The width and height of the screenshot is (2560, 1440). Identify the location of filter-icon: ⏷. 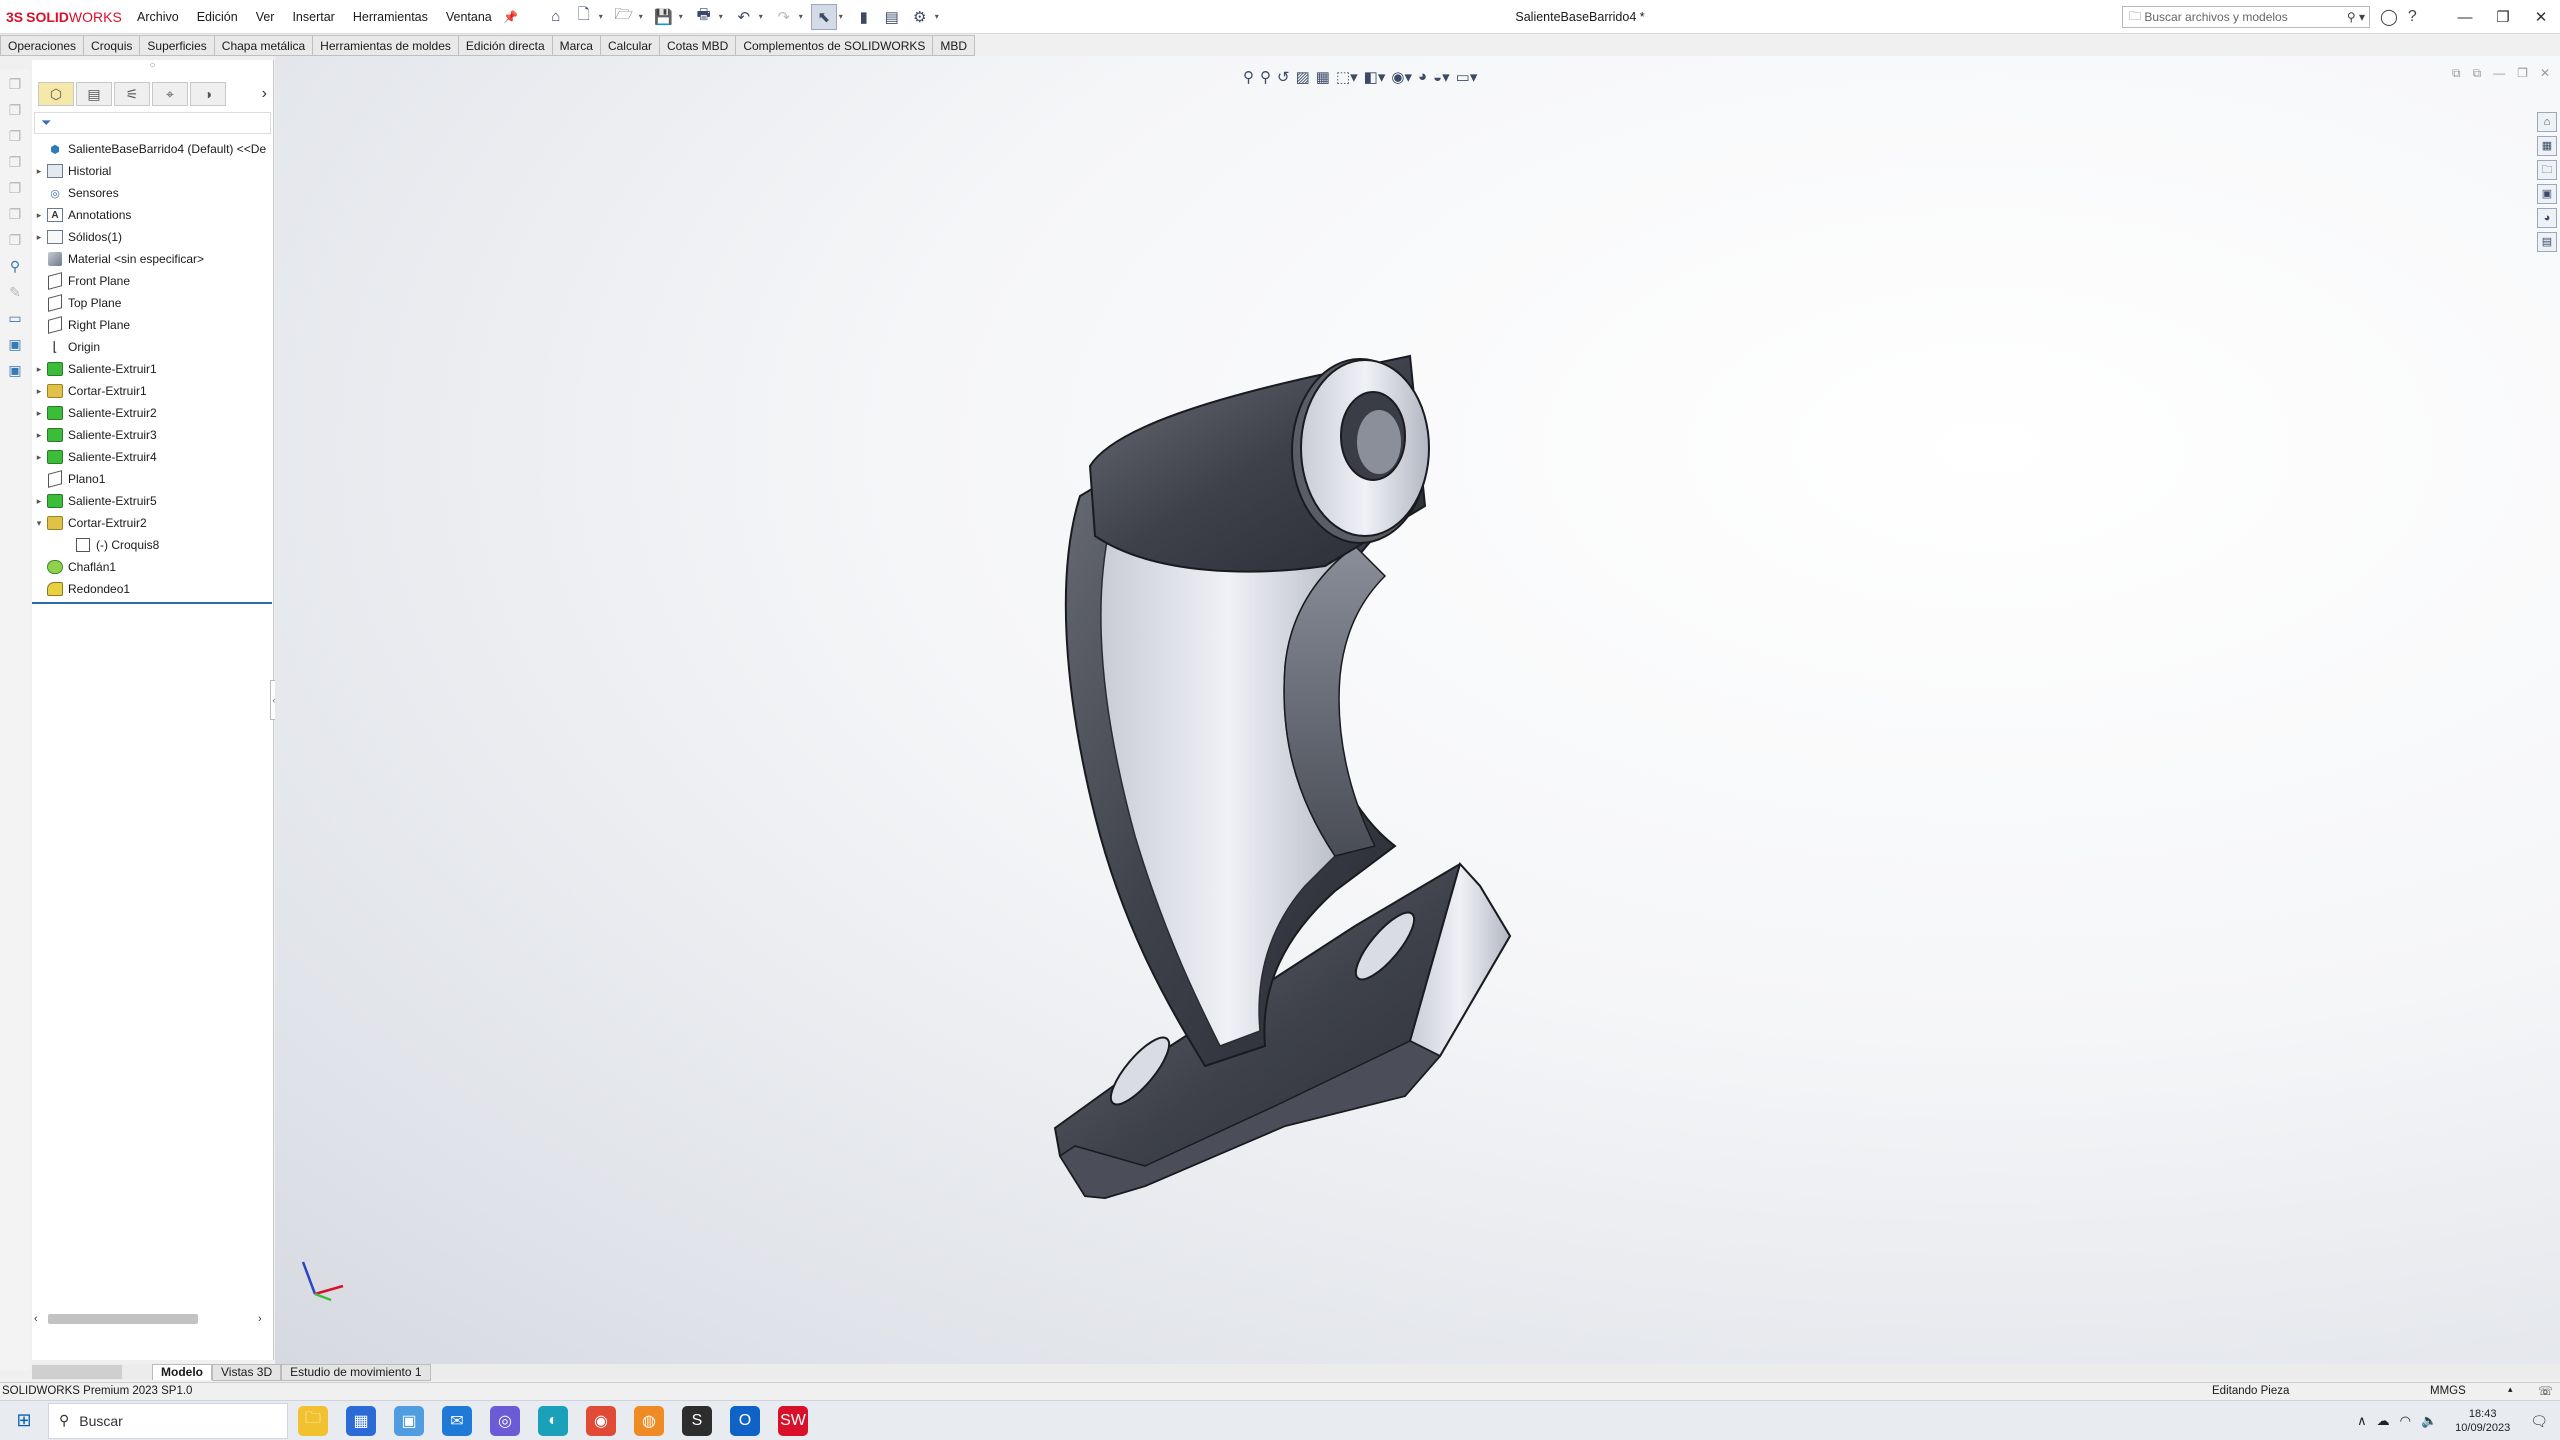
(152, 123).